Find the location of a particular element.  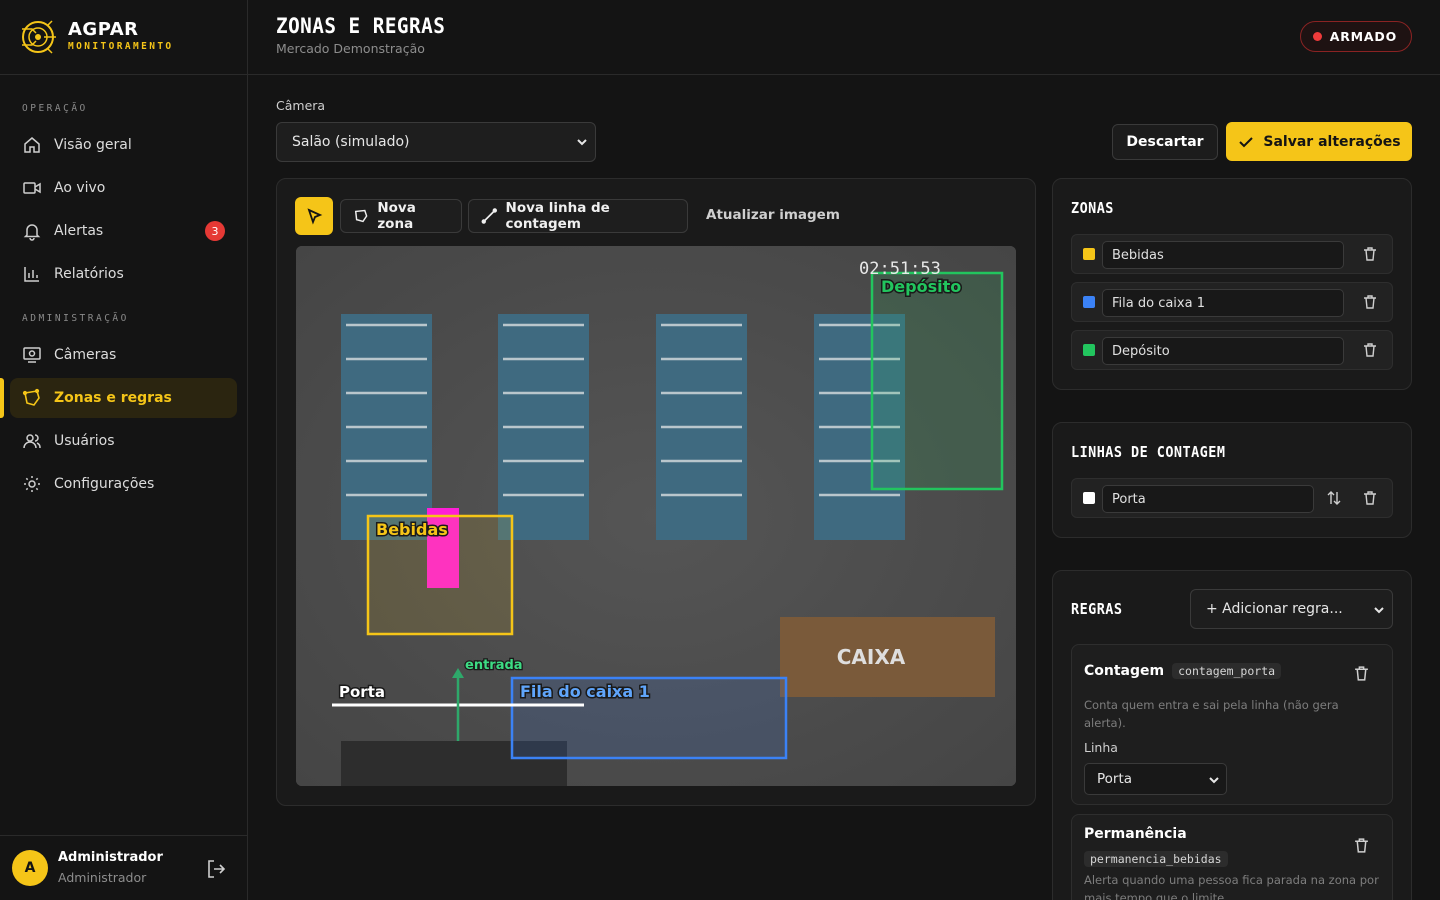

sidebar-item-visao-geral: Visão geral is located at coordinates (123, 145).